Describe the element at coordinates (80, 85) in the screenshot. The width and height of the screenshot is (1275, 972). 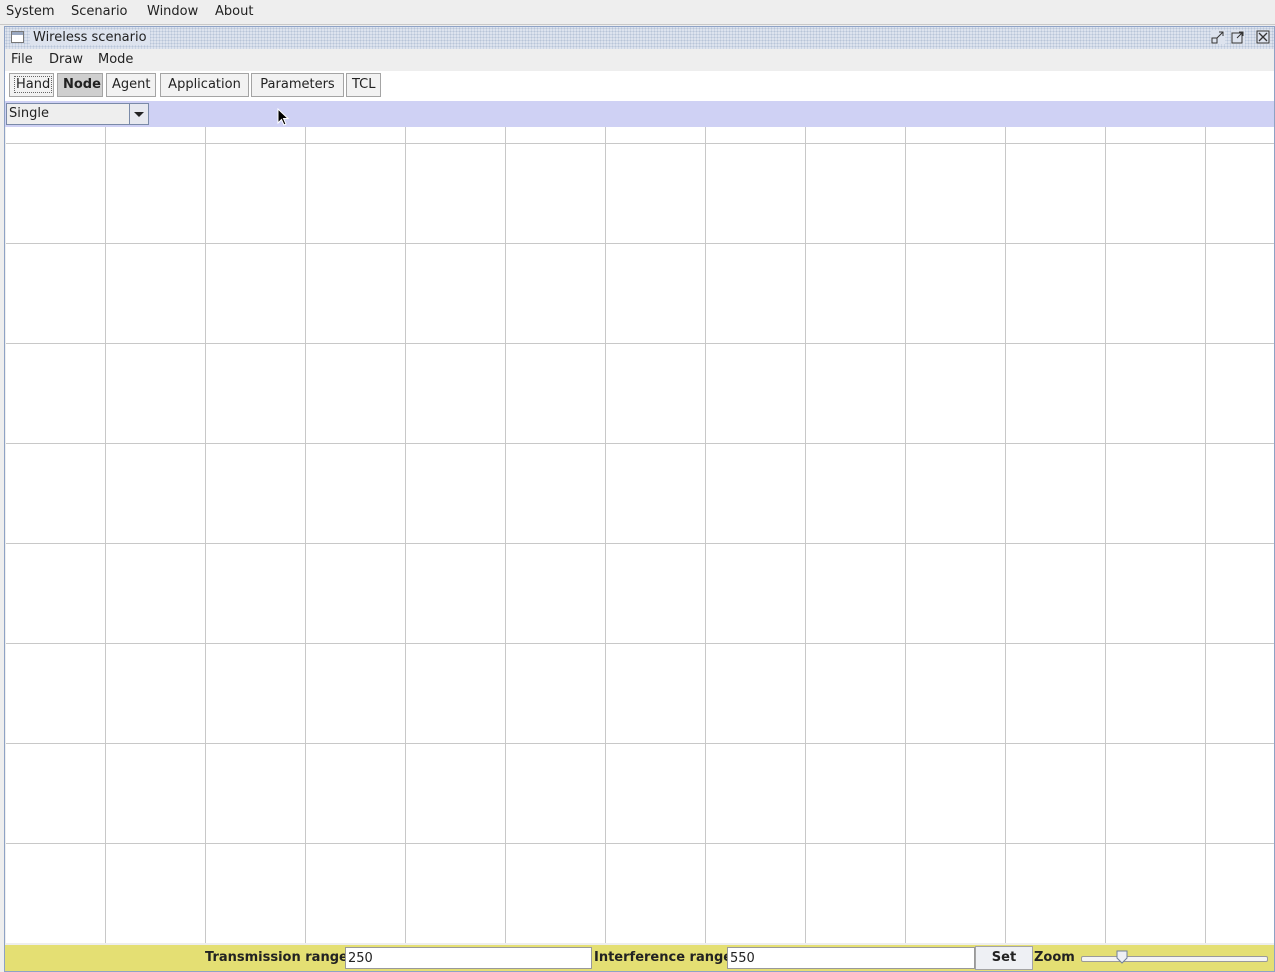
I see `node-button: Node` at that location.